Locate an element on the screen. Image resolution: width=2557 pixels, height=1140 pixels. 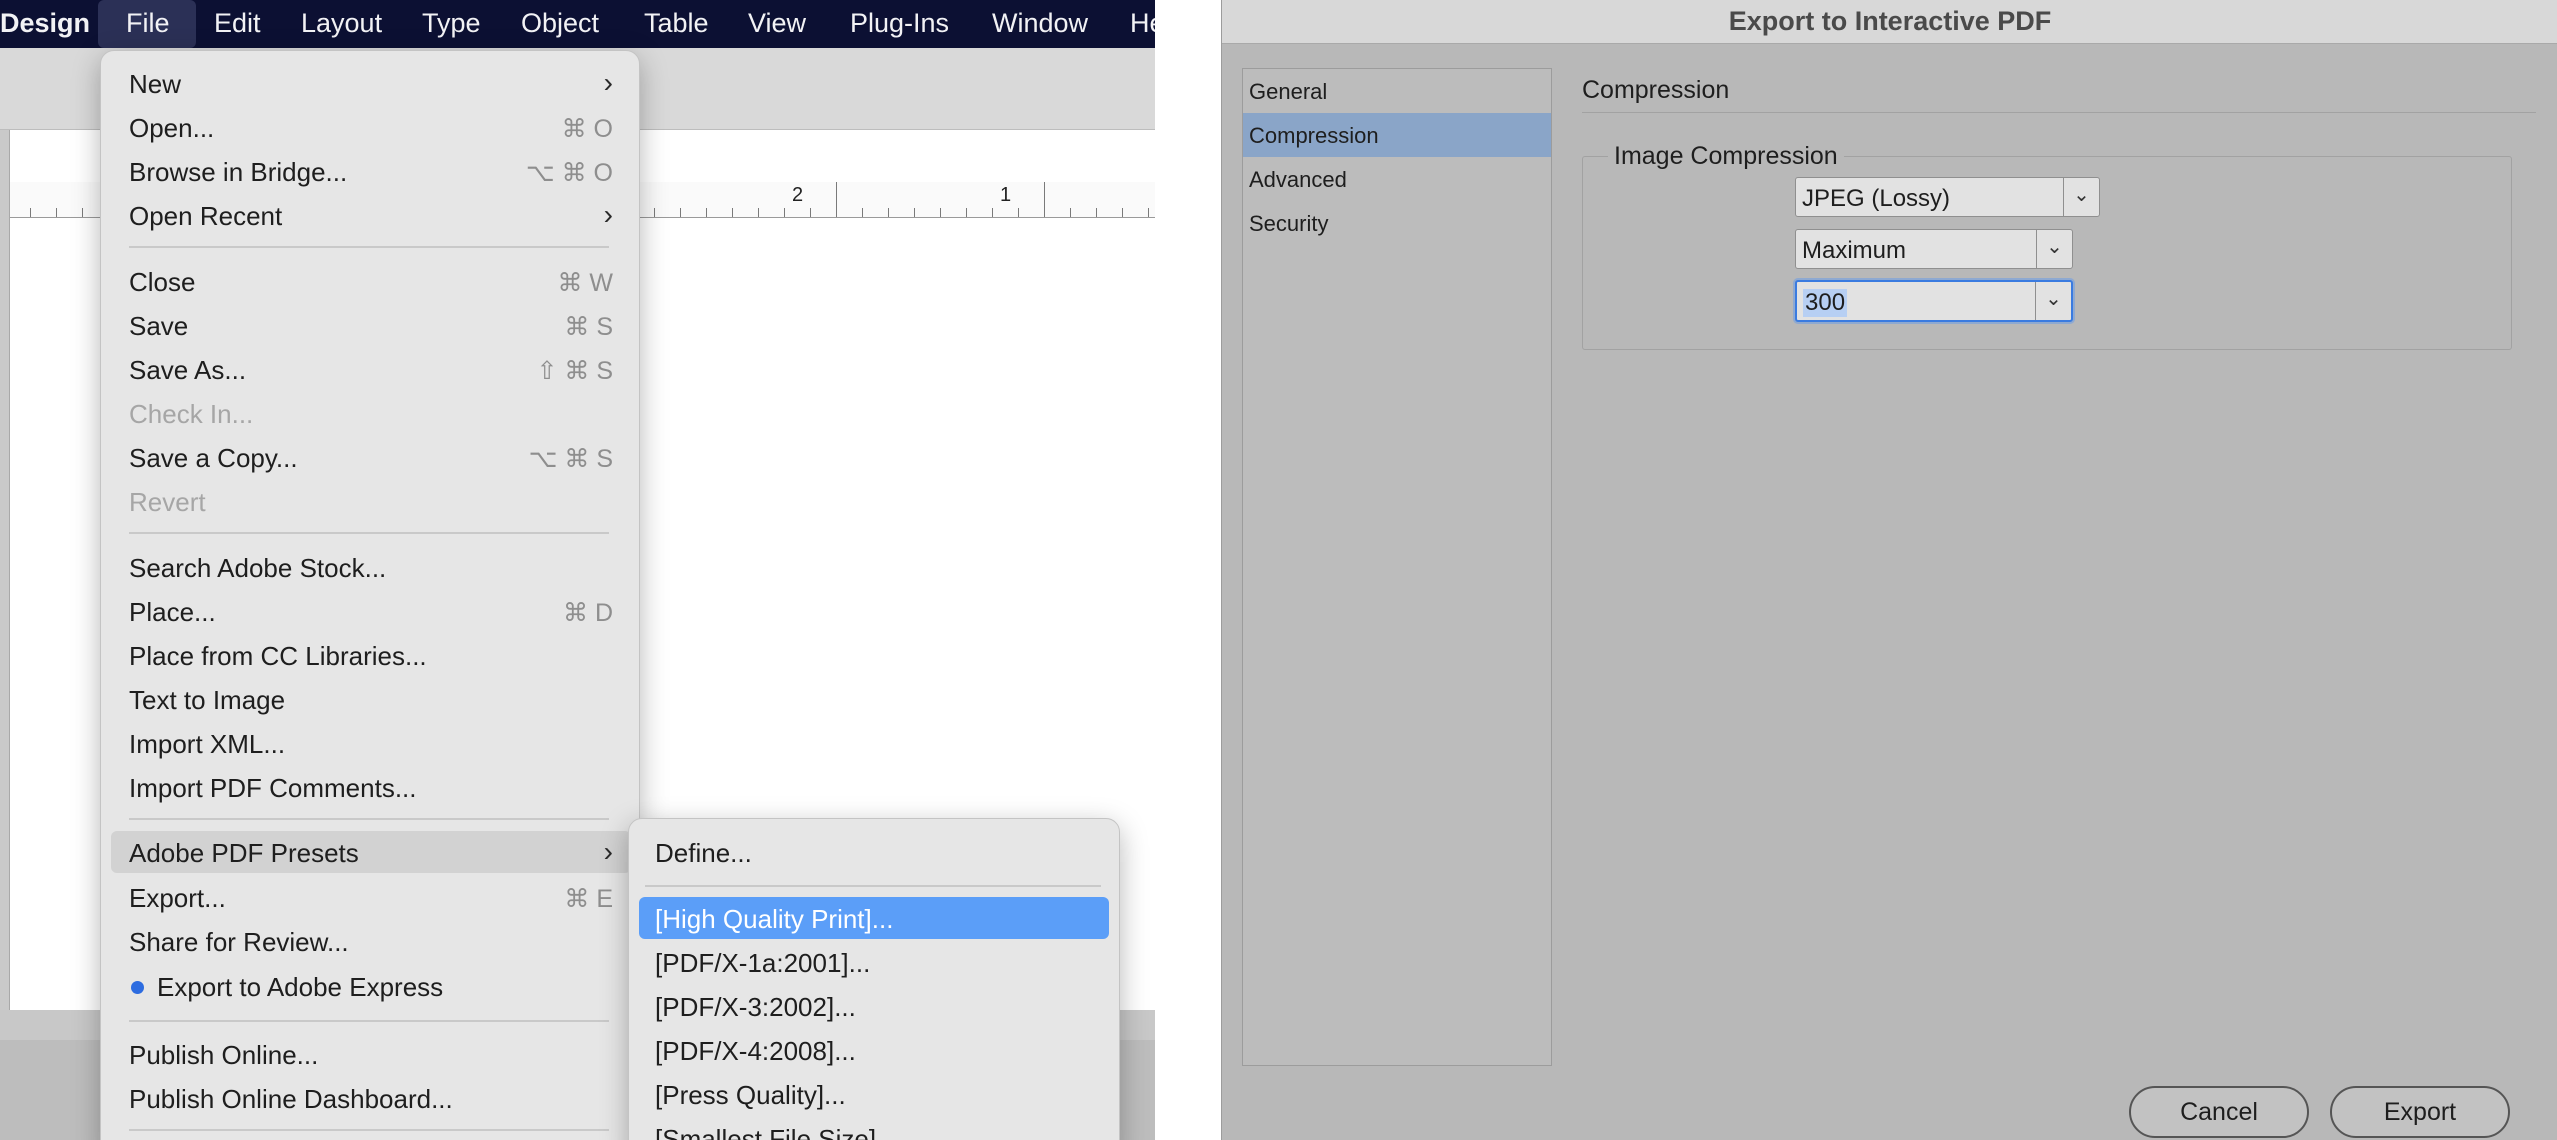
cancel-button: Cancel is located at coordinates (2219, 1112).